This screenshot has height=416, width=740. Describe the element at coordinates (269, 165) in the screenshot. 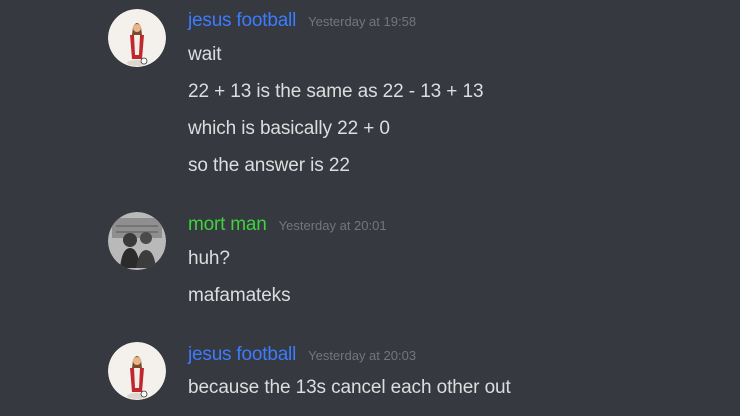

I see `message-line: so the answer is 22` at that location.